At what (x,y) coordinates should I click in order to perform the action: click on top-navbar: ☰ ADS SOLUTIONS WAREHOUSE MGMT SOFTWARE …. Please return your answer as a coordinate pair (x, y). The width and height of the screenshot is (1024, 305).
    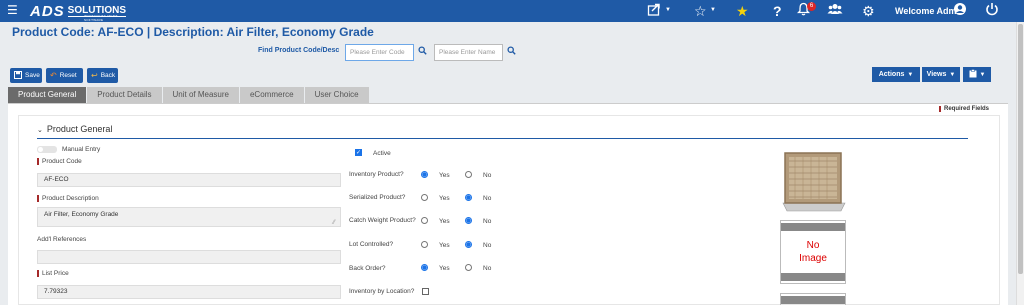
    Looking at the image, I should click on (512, 11).